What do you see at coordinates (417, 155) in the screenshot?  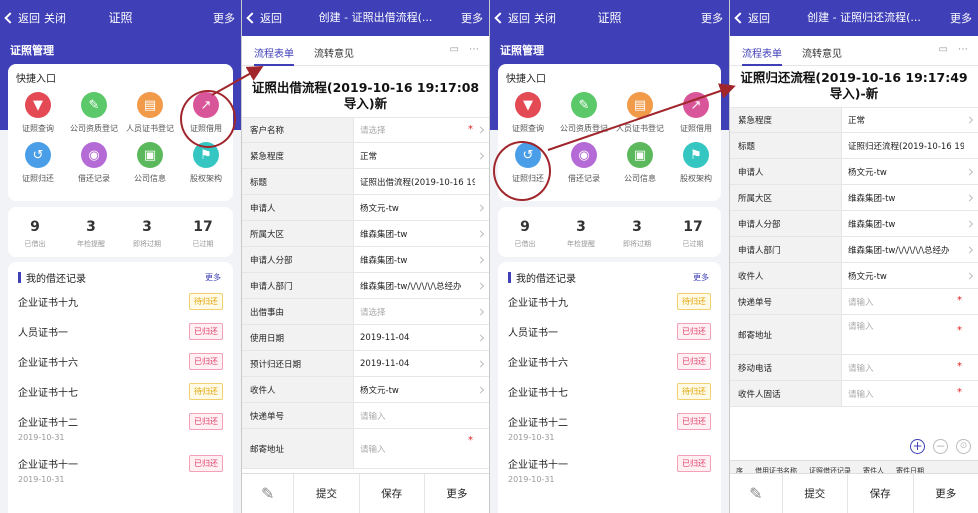 I see `form-value: 正常` at bounding box center [417, 155].